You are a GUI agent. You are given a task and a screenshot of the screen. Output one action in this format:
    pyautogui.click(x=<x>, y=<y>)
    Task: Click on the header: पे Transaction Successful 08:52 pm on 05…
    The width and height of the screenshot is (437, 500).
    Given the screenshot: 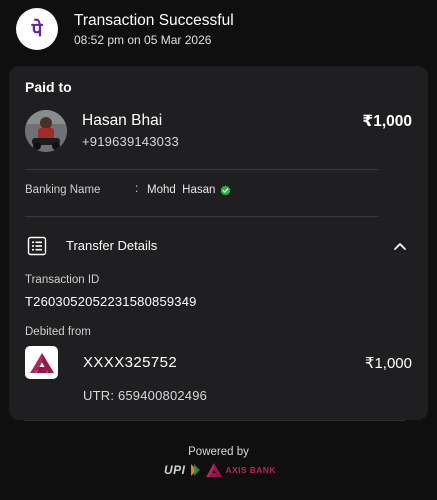 What is the action you would take?
    pyautogui.click(x=125, y=29)
    